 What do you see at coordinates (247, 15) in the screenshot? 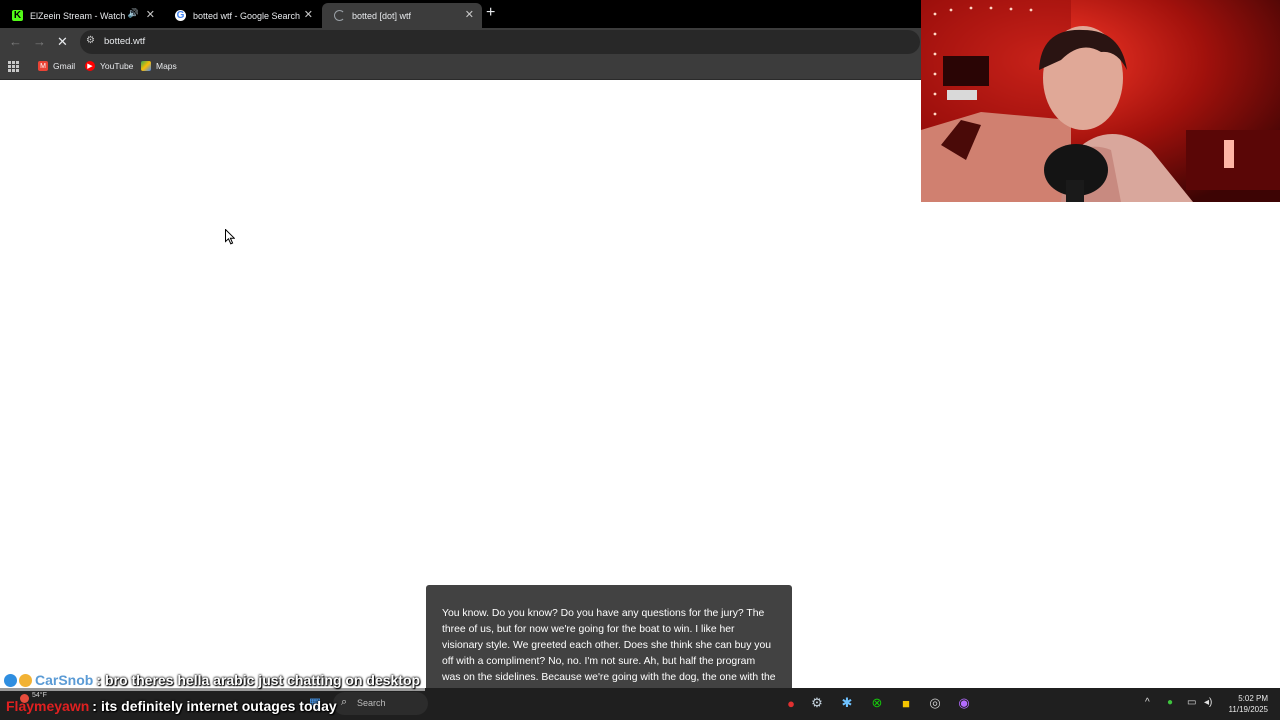
I see `tab-title: botted wtf - Google Search` at bounding box center [247, 15].